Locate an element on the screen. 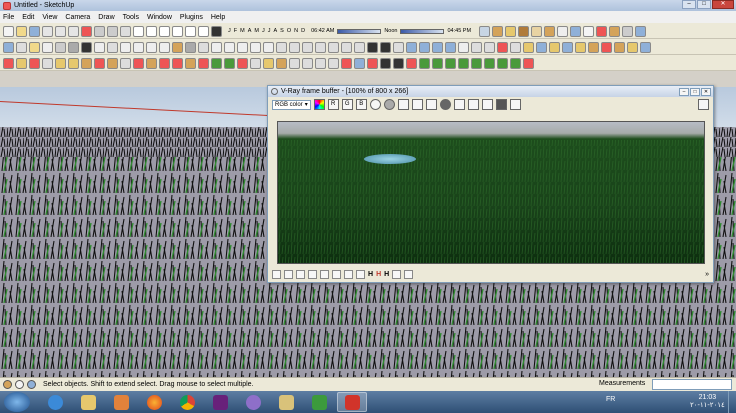  zoom-window-icon is located at coordinates (203, 63).